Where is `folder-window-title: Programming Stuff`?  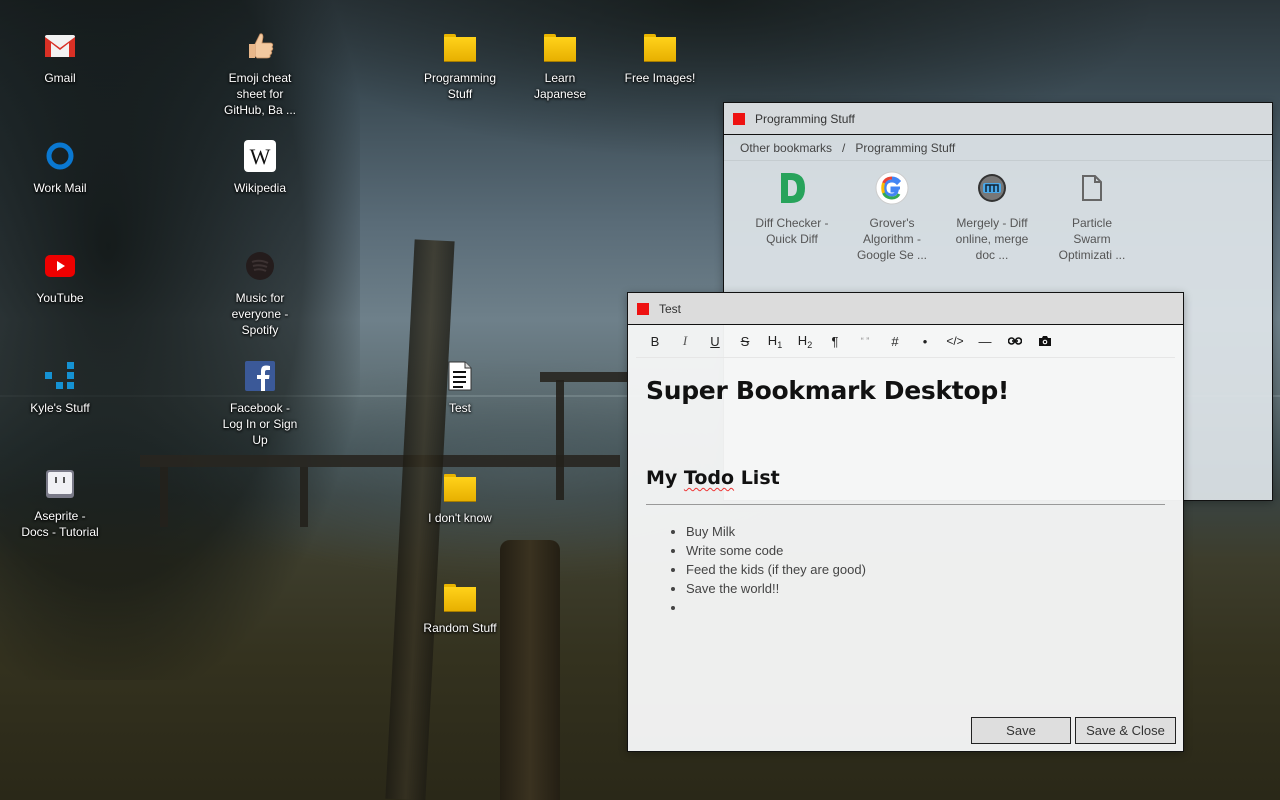 folder-window-title: Programming Stuff is located at coordinates (805, 118).